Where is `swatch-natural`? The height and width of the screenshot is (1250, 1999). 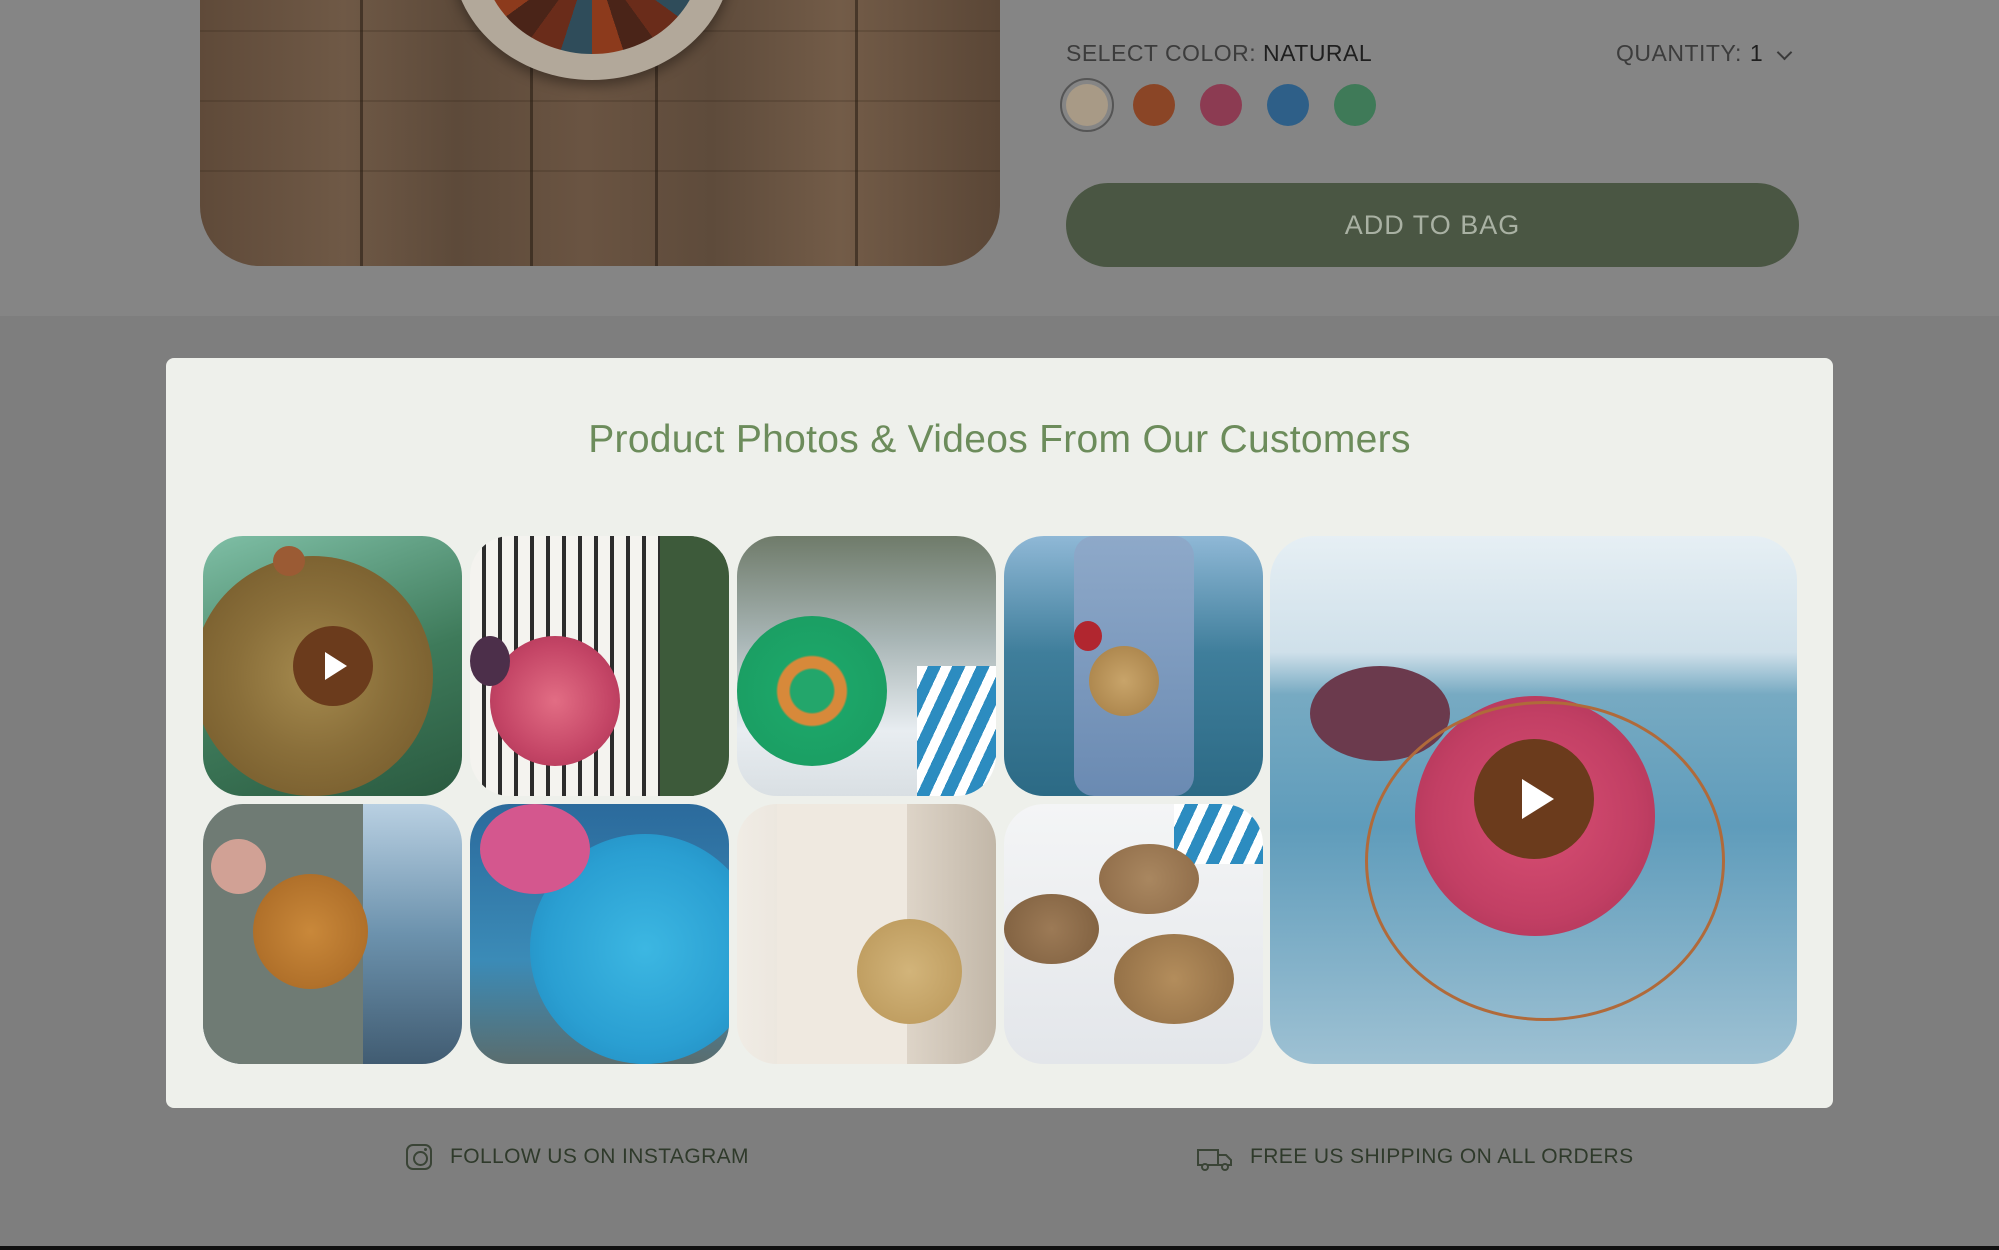 swatch-natural is located at coordinates (1087, 105).